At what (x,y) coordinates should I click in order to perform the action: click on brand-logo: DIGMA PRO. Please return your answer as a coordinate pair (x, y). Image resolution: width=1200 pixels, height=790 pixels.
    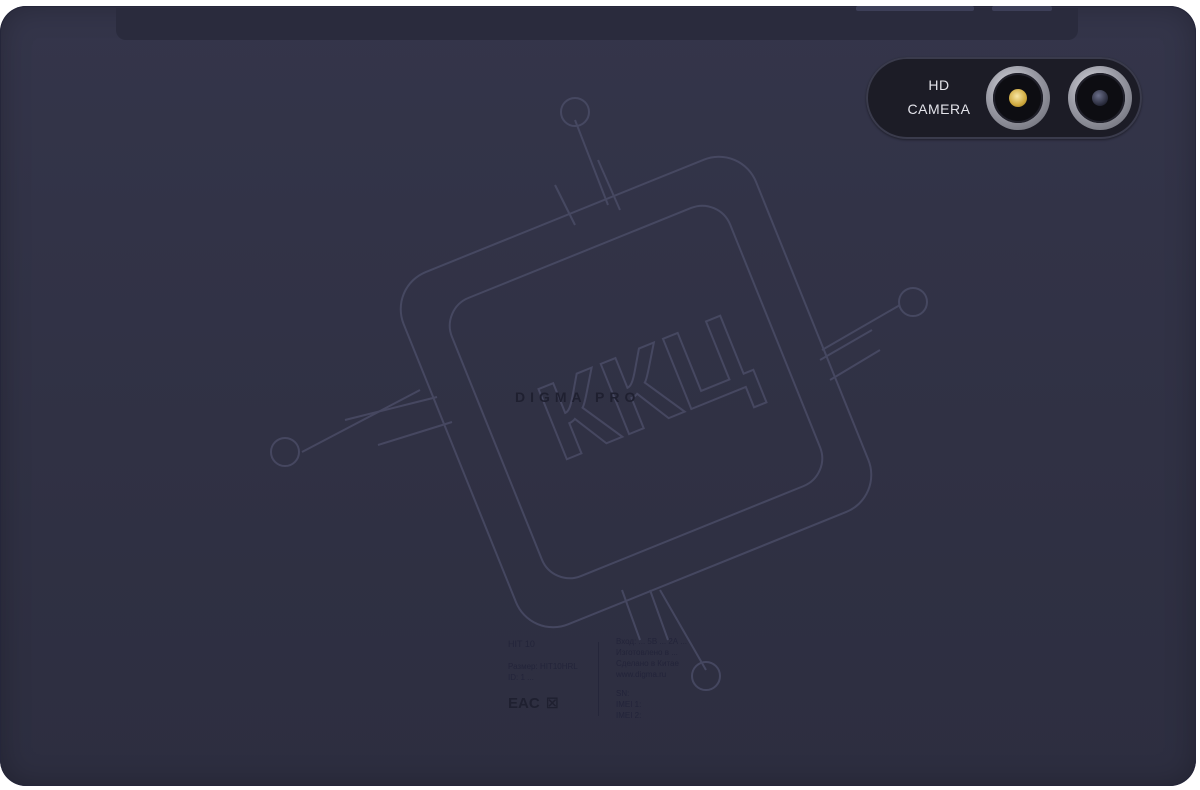
    Looking at the image, I should click on (578, 397).